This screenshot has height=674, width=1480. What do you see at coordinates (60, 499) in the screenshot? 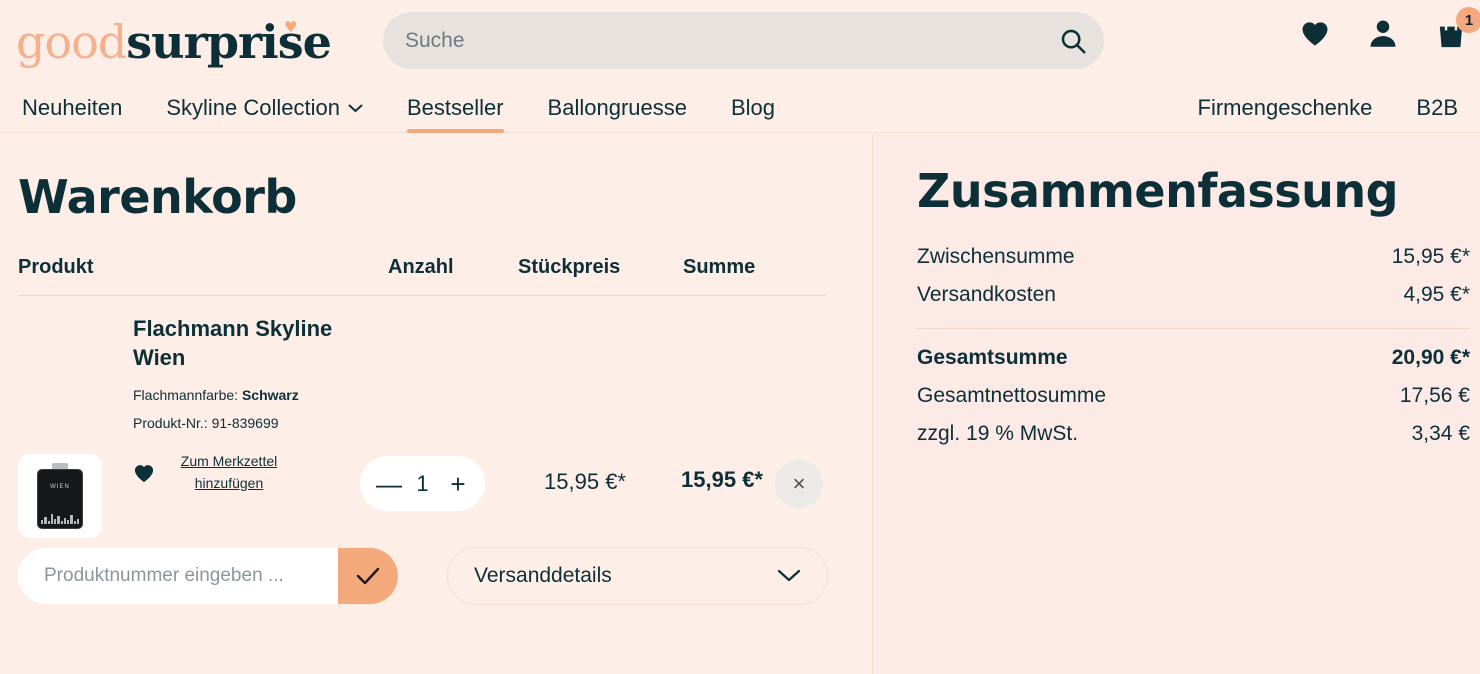
I see `flask-body: WIEN` at bounding box center [60, 499].